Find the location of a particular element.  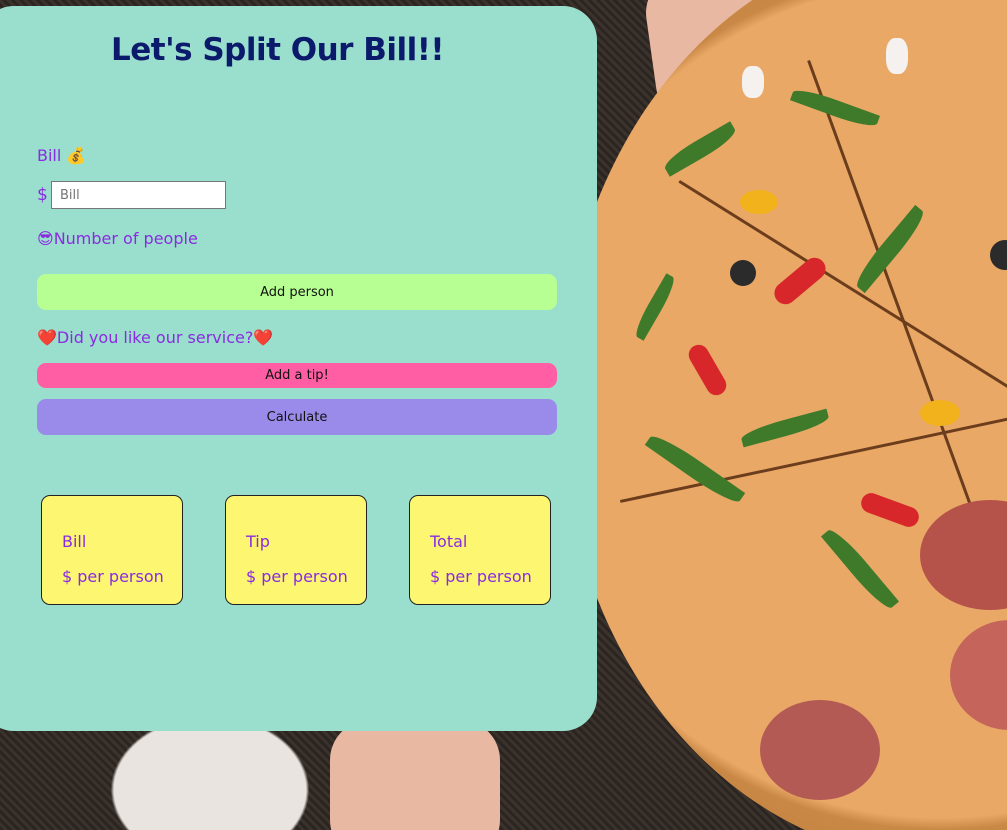

bill-input is located at coordinates (138, 195).